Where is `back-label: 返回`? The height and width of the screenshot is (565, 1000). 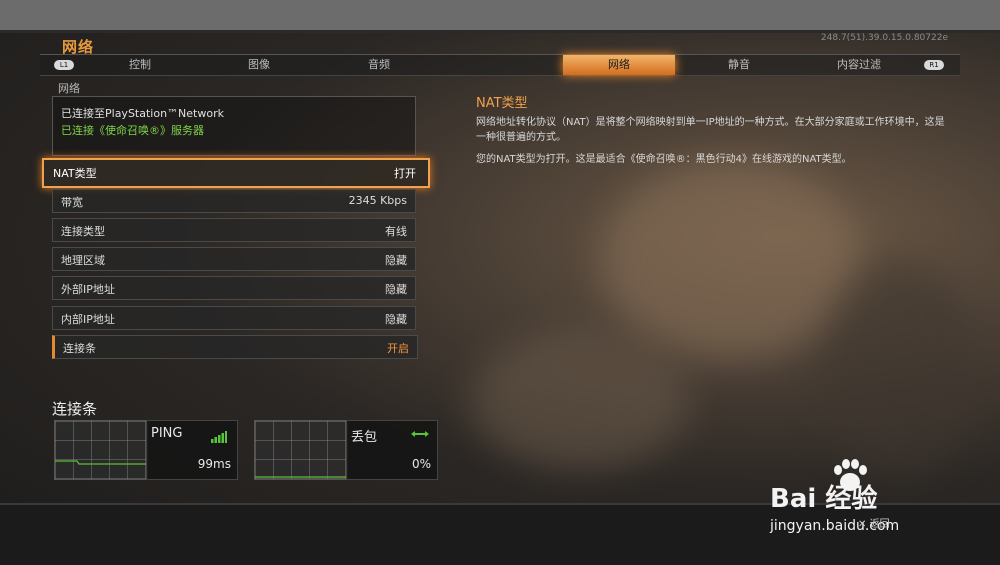 back-label: 返回 is located at coordinates (879, 524).